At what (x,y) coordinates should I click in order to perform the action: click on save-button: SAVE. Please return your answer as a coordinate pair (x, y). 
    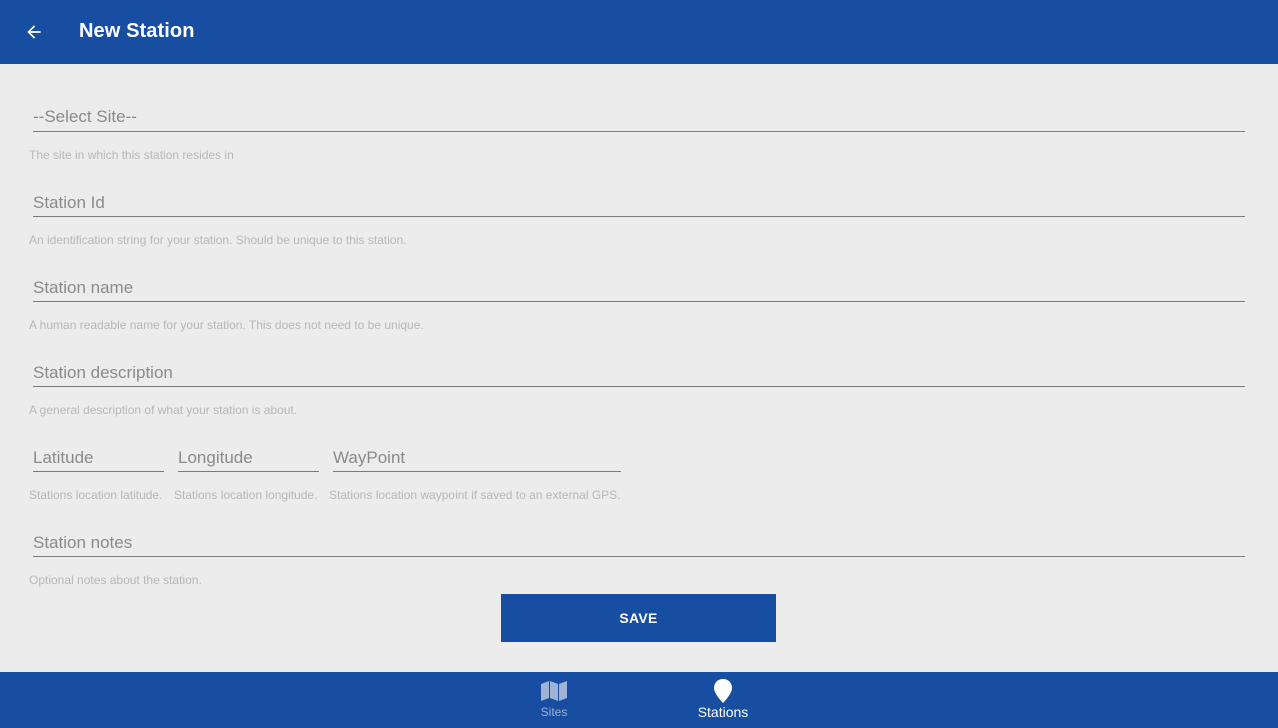
    Looking at the image, I should click on (638, 618).